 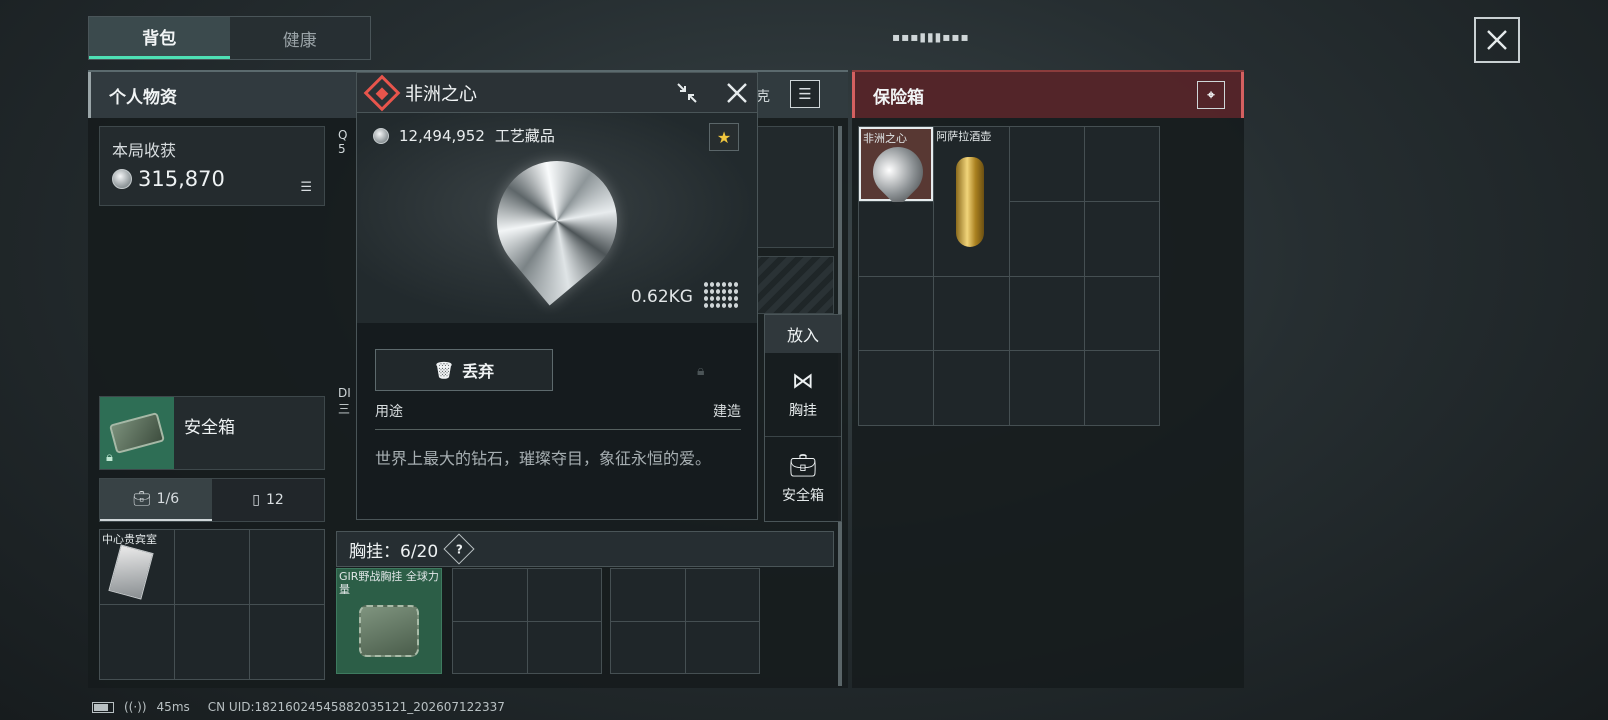 I want to click on close-icon, so click(x=1497, y=40).